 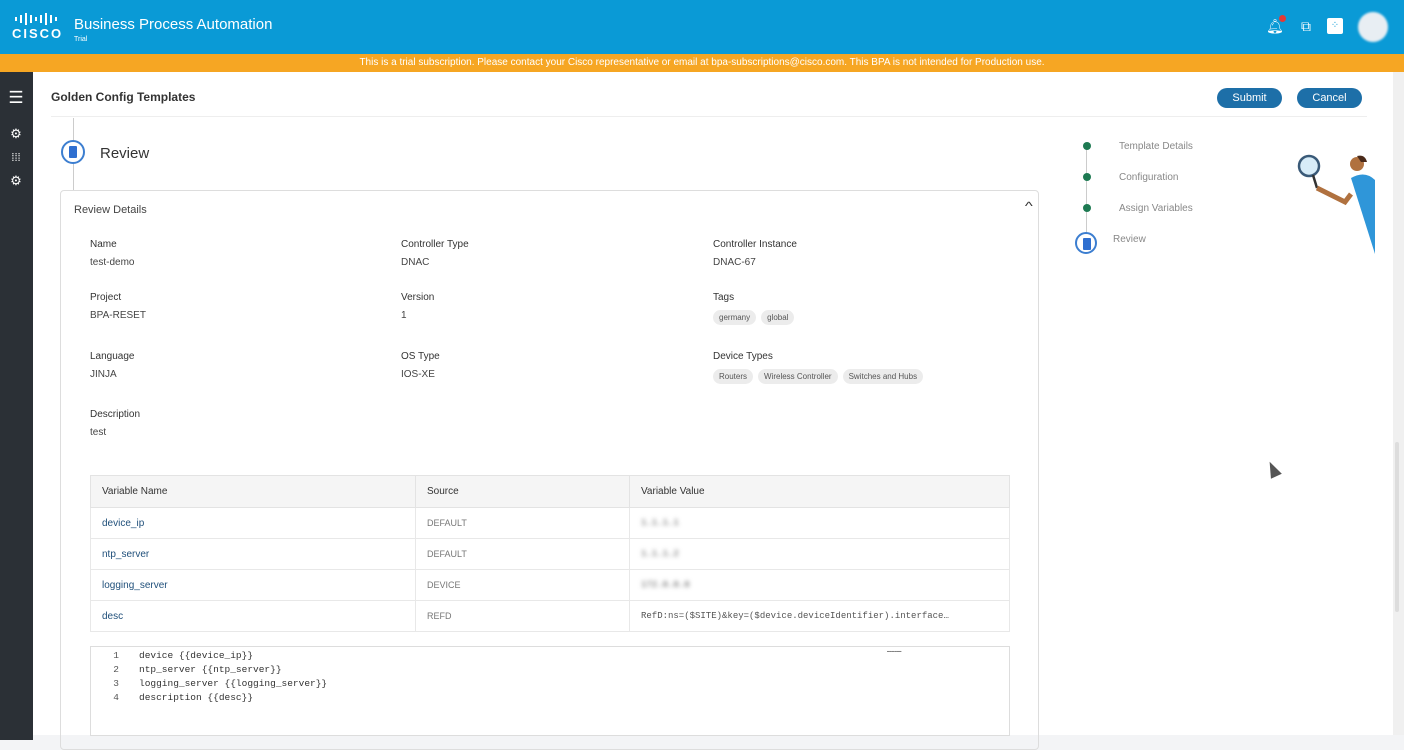 I want to click on device-type-chip: Routers, so click(x=733, y=376).